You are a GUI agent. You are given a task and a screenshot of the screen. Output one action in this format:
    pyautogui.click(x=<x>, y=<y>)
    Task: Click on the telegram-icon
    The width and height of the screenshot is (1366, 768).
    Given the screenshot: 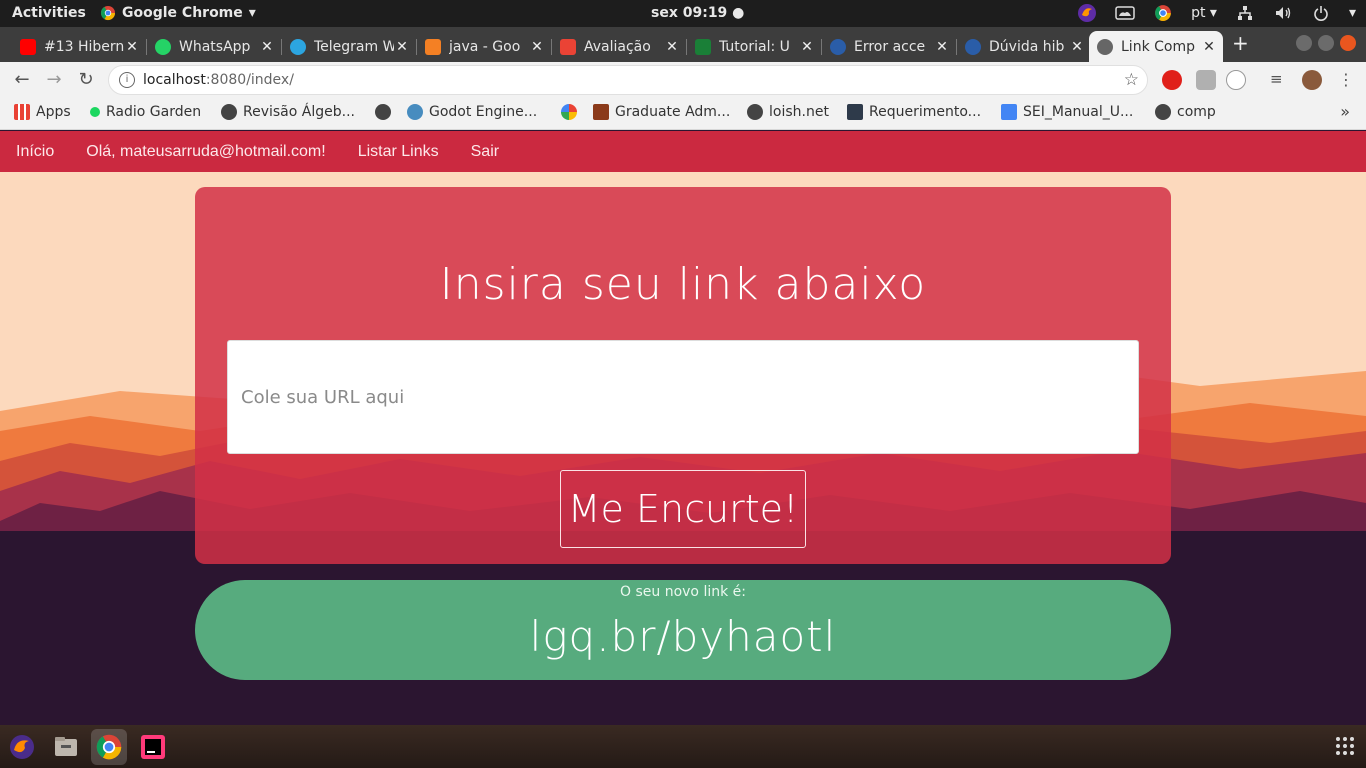 What is the action you would take?
    pyautogui.click(x=298, y=46)
    